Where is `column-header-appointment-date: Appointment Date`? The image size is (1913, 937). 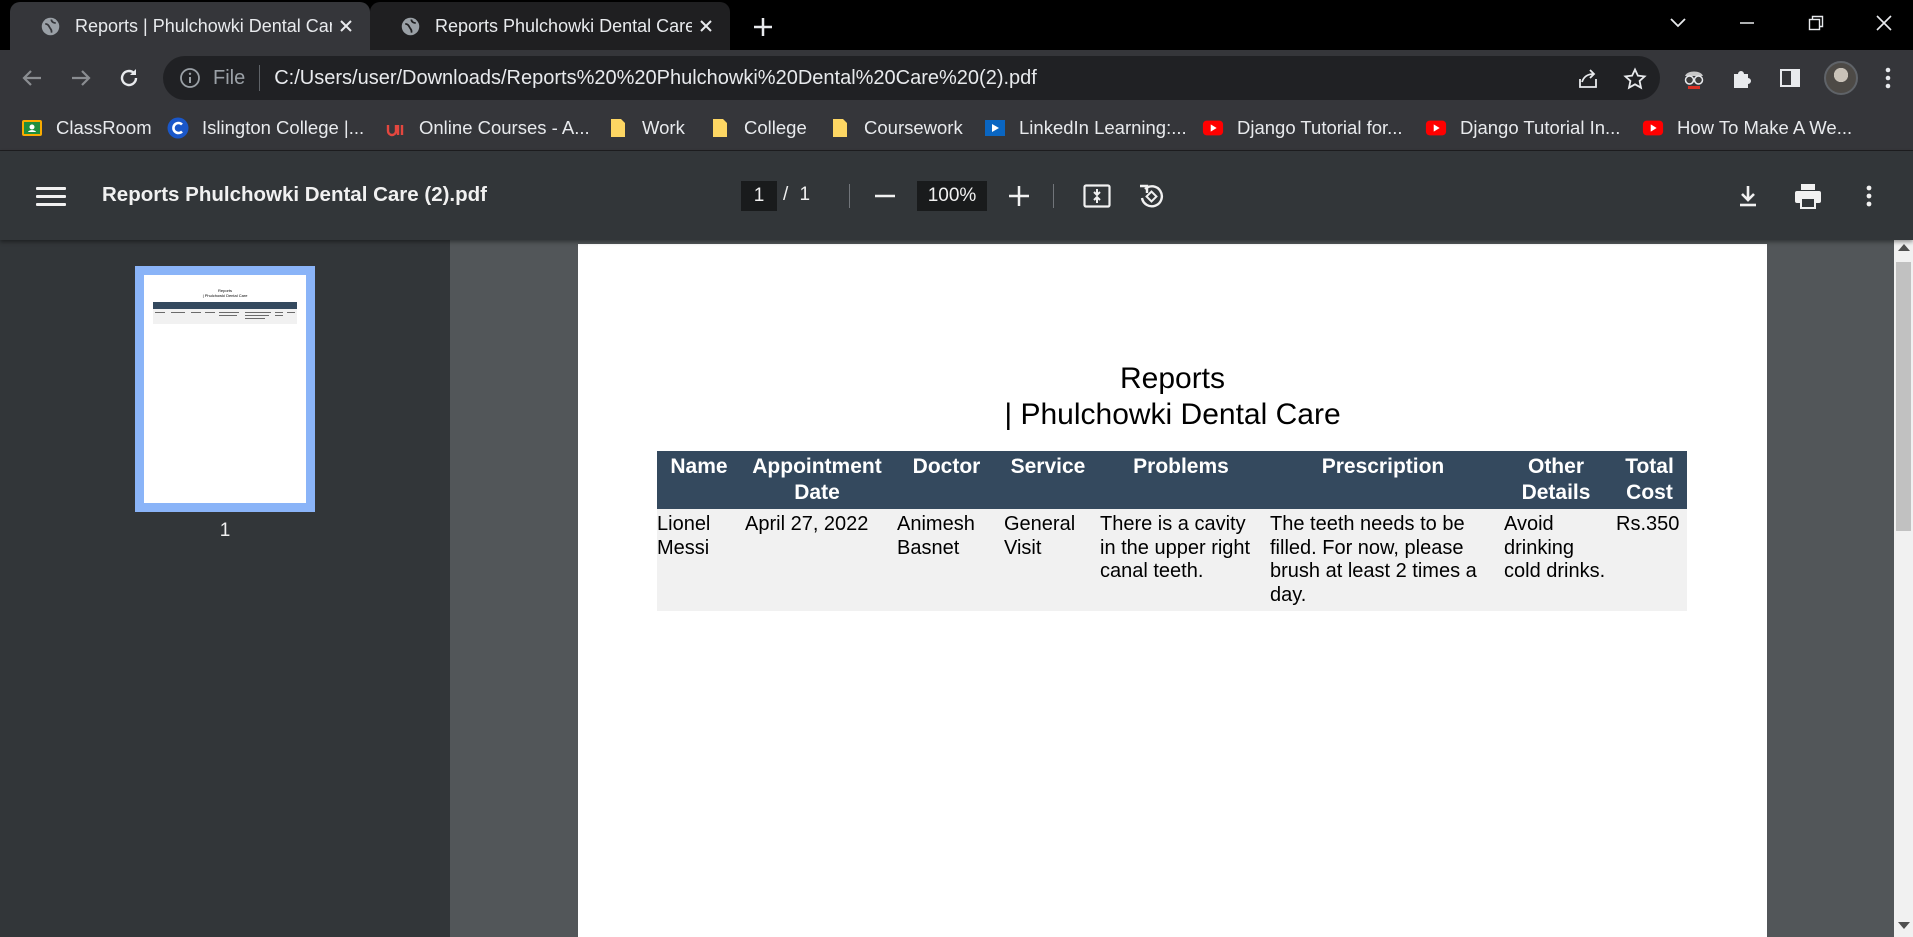 column-header-appointment-date: Appointment Date is located at coordinates (817, 480).